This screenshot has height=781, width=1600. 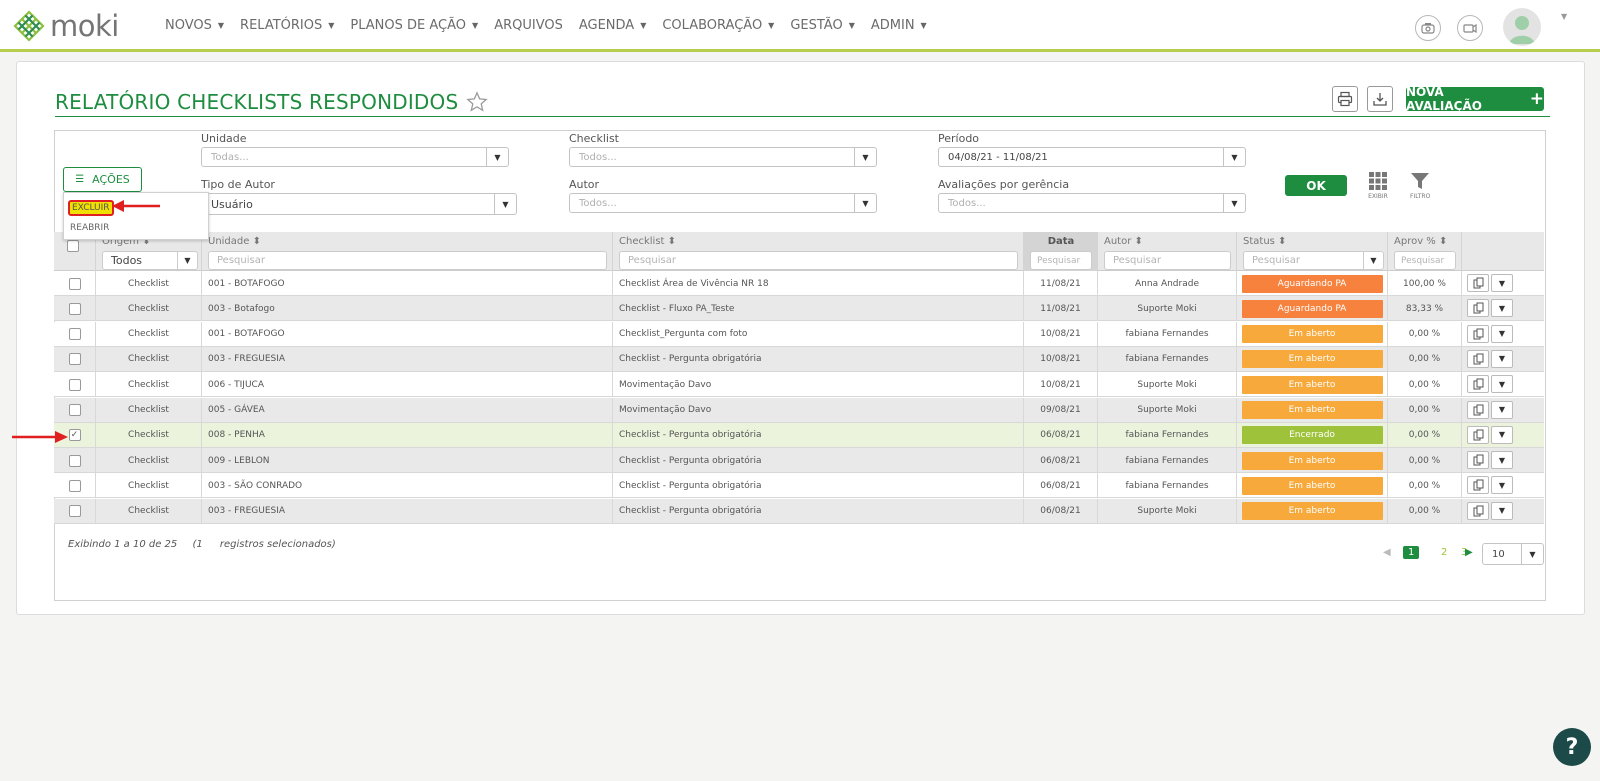 What do you see at coordinates (718, 25) in the screenshot?
I see `nav-item-5: COLABORAÇÃO ▼` at bounding box center [718, 25].